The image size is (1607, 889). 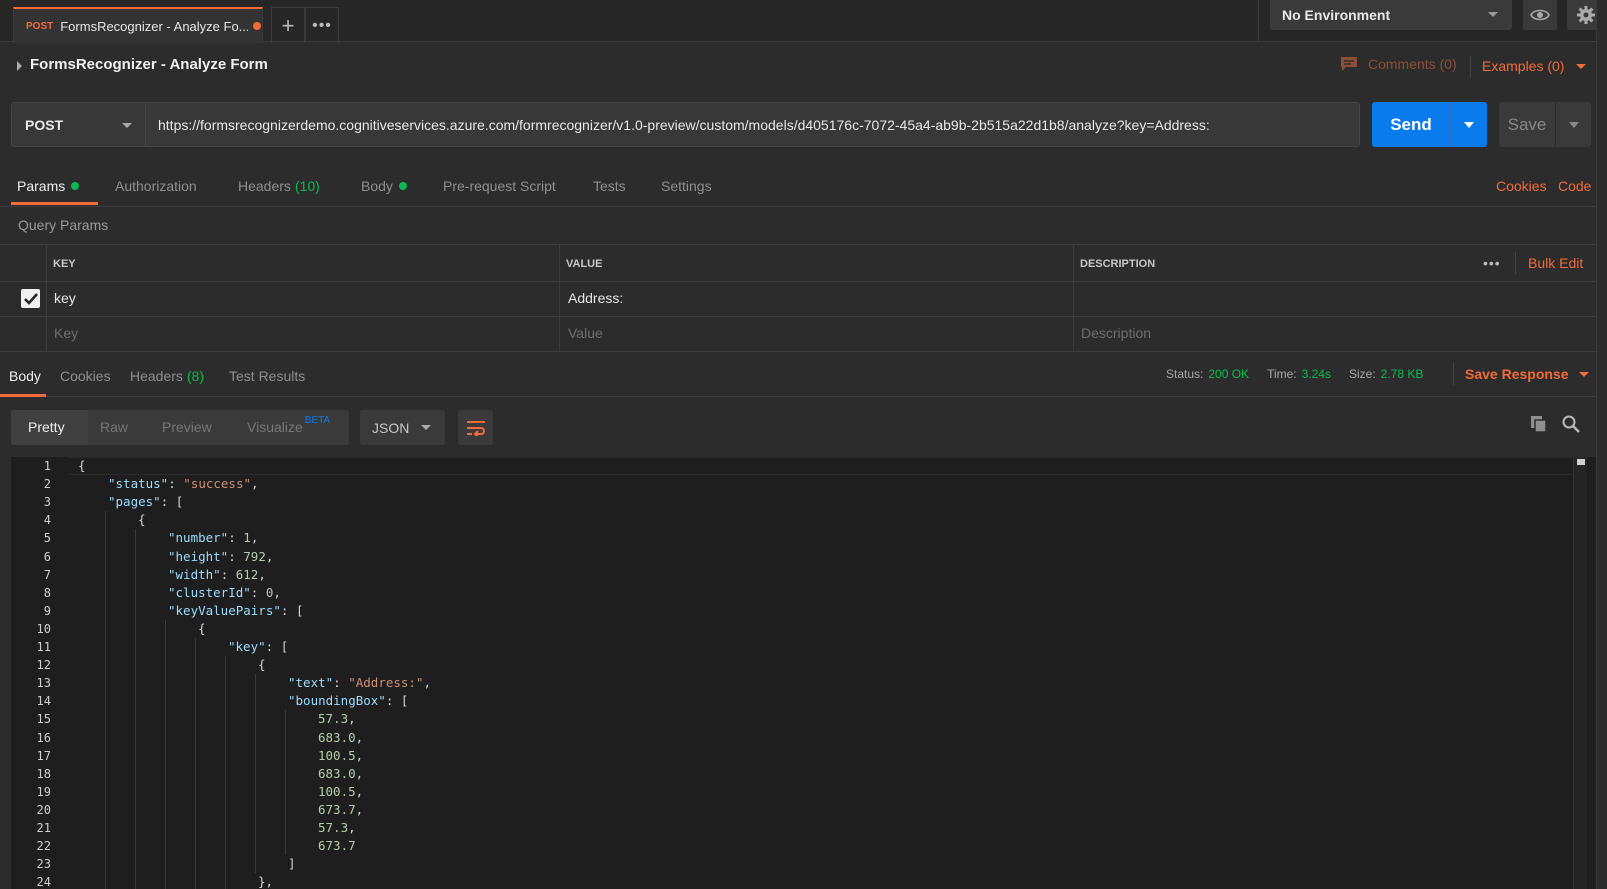 I want to click on new-tab-button: +, so click(x=288, y=25).